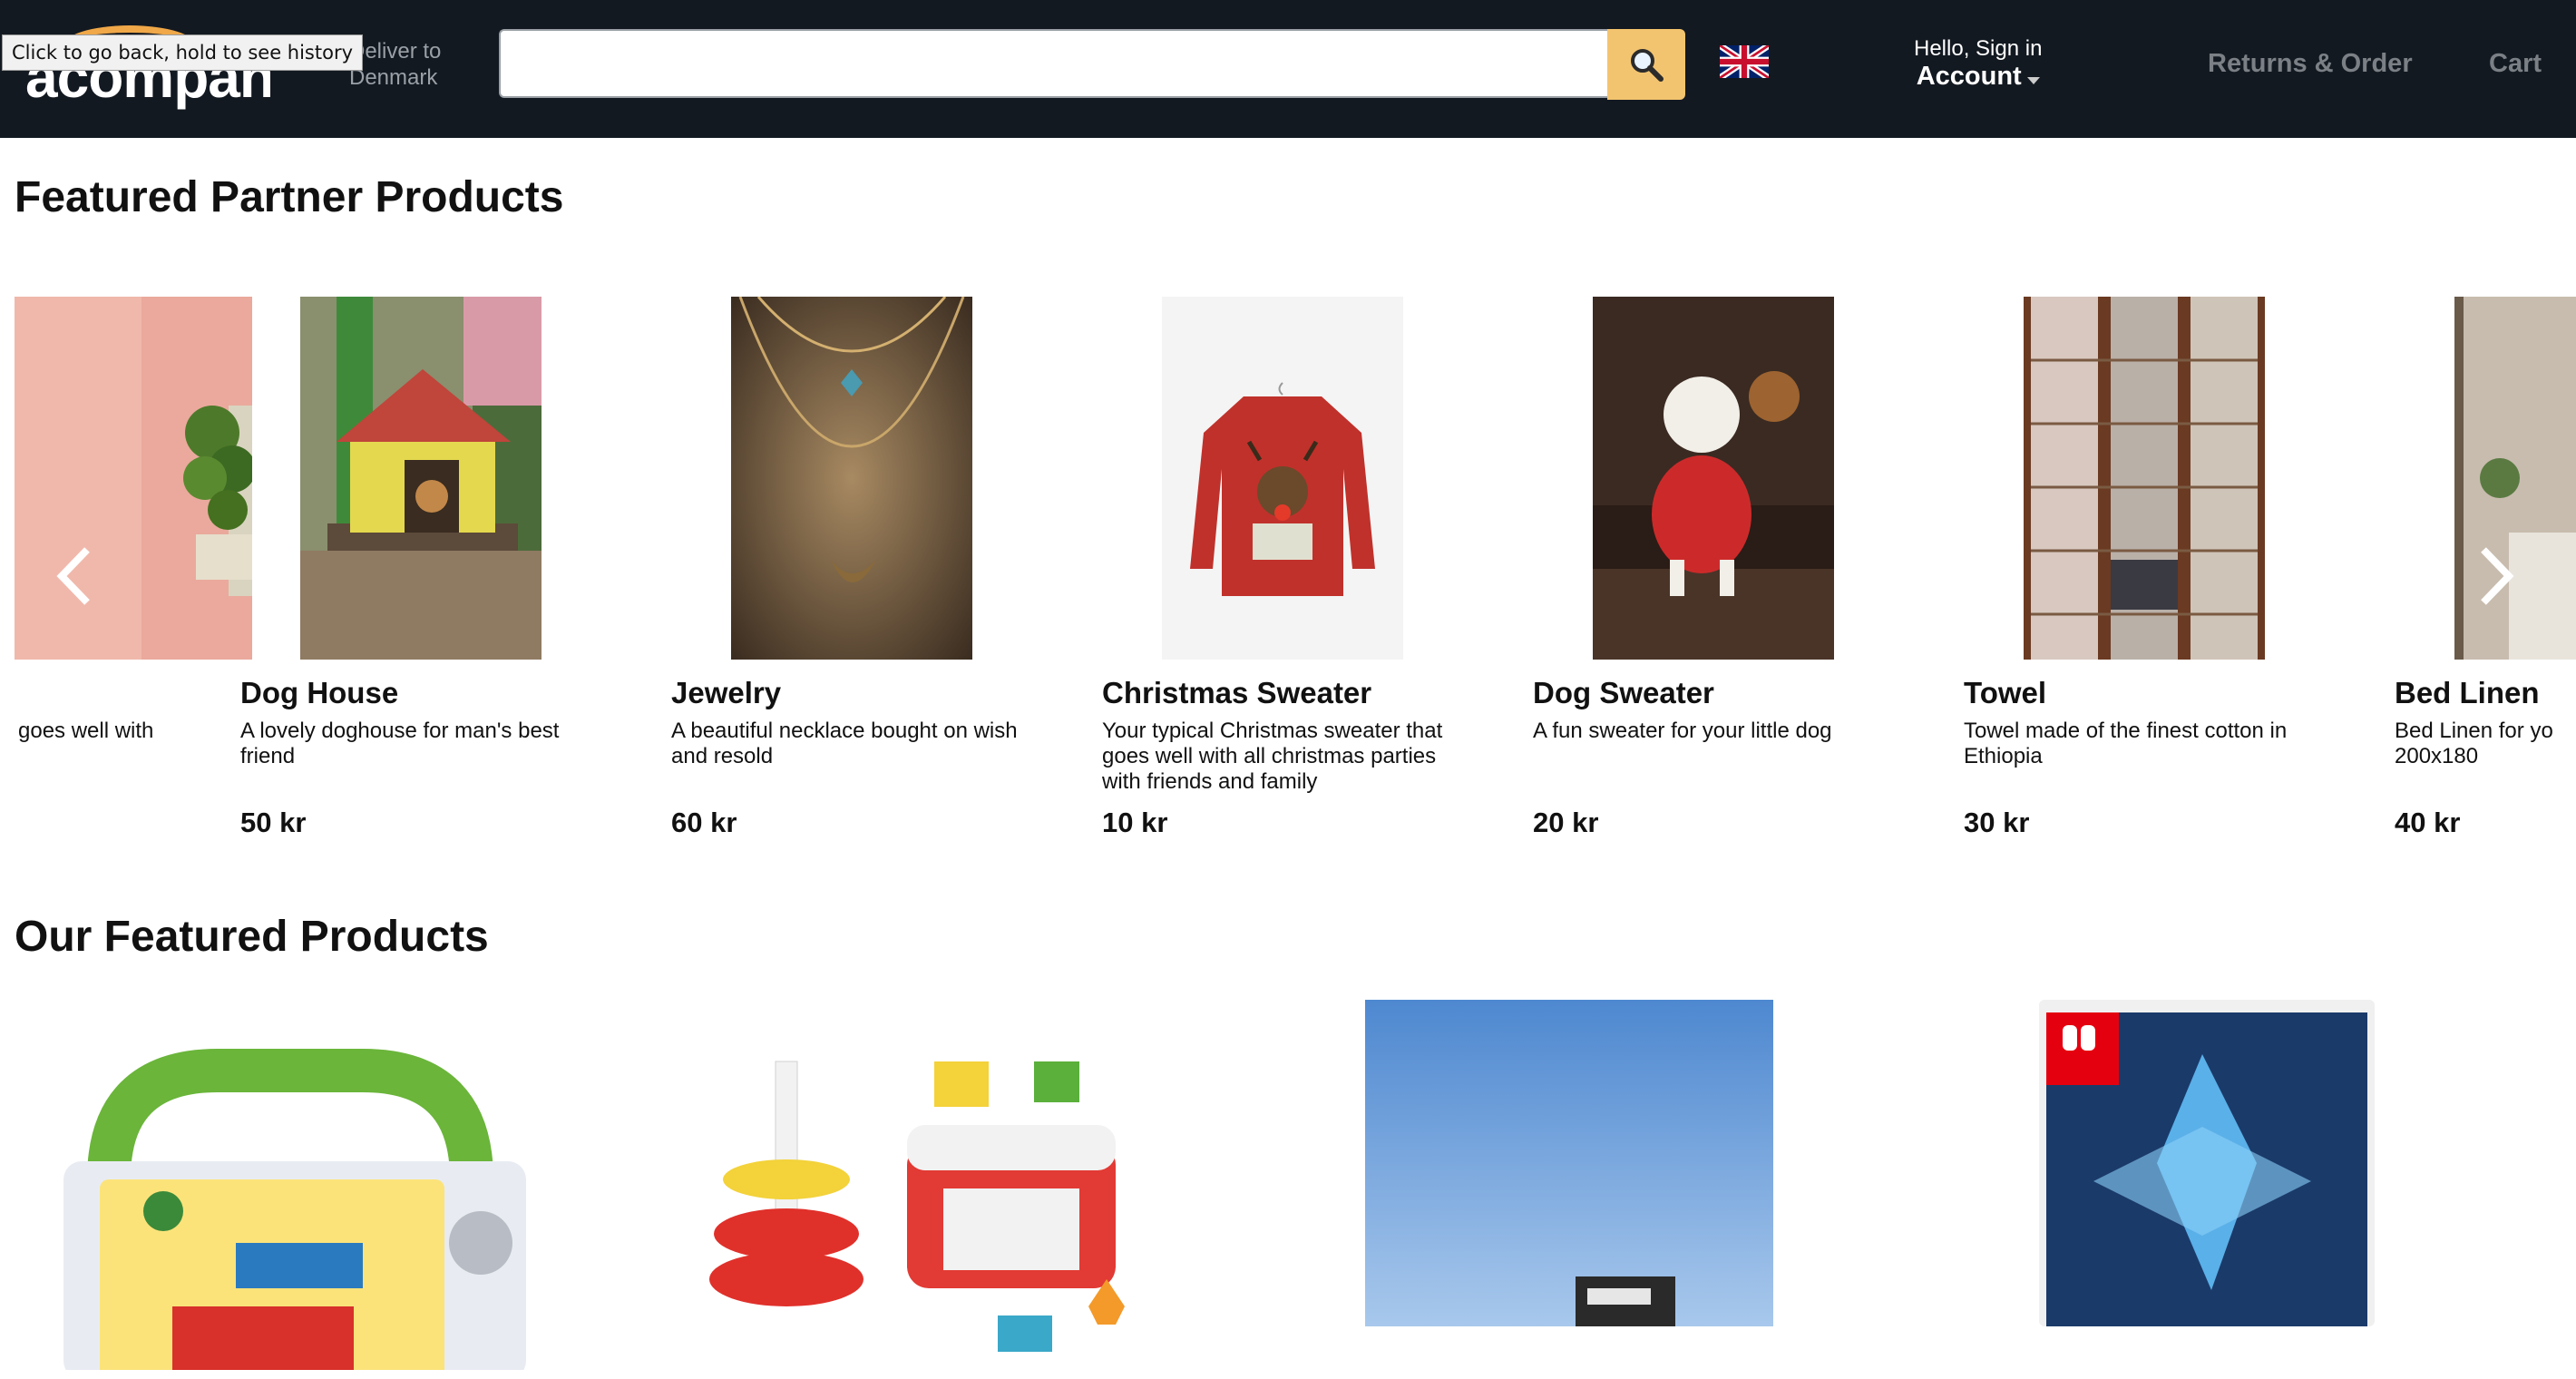  What do you see at coordinates (1237, 692) in the screenshot?
I see `product-name: Christmas Sweater` at bounding box center [1237, 692].